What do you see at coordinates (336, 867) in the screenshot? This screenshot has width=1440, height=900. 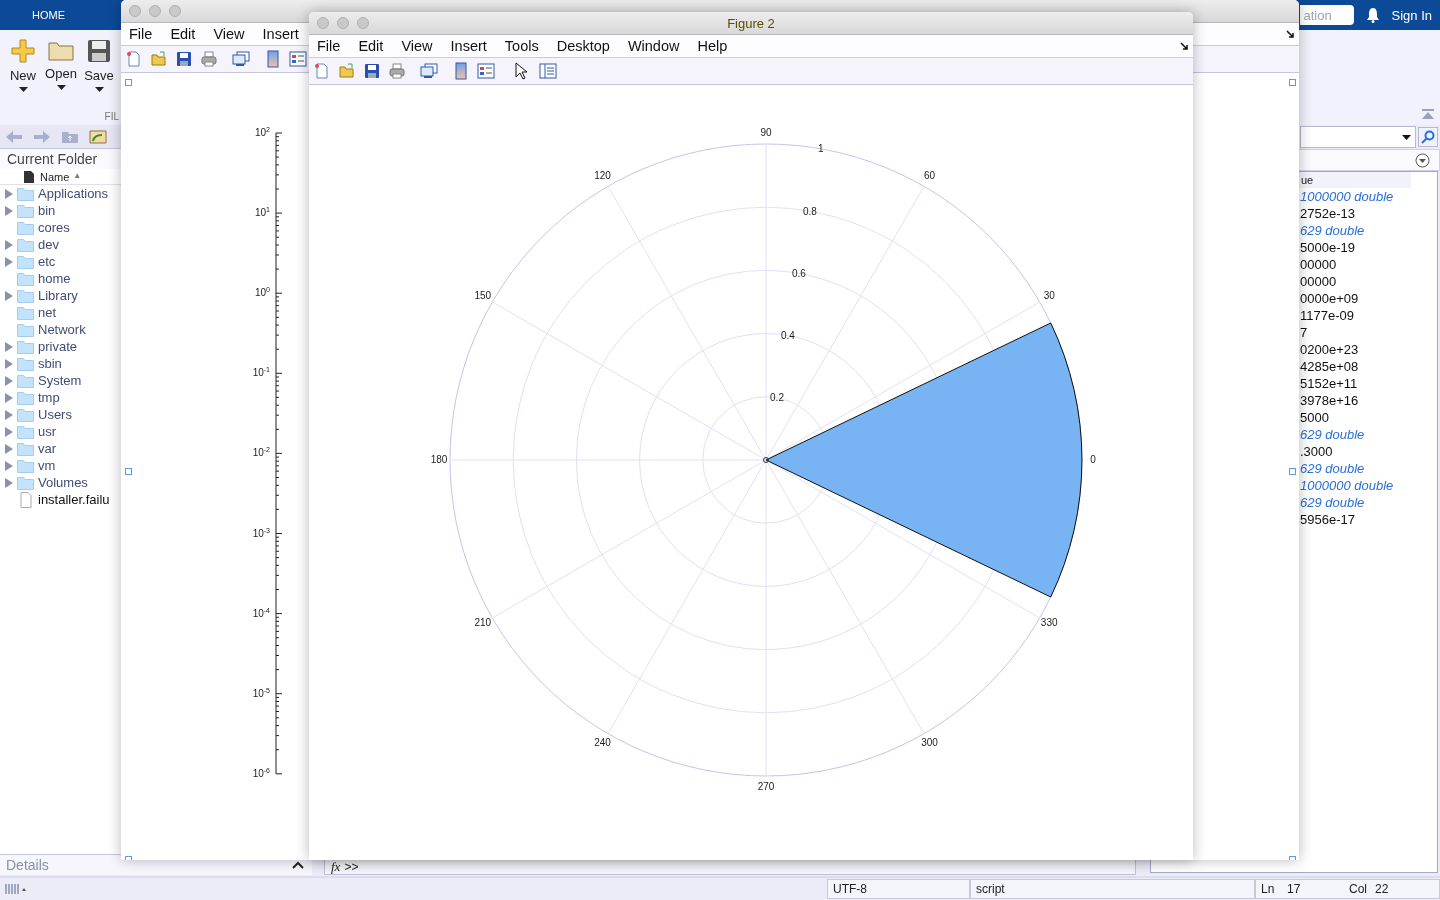 I see `function-button: fx` at bounding box center [336, 867].